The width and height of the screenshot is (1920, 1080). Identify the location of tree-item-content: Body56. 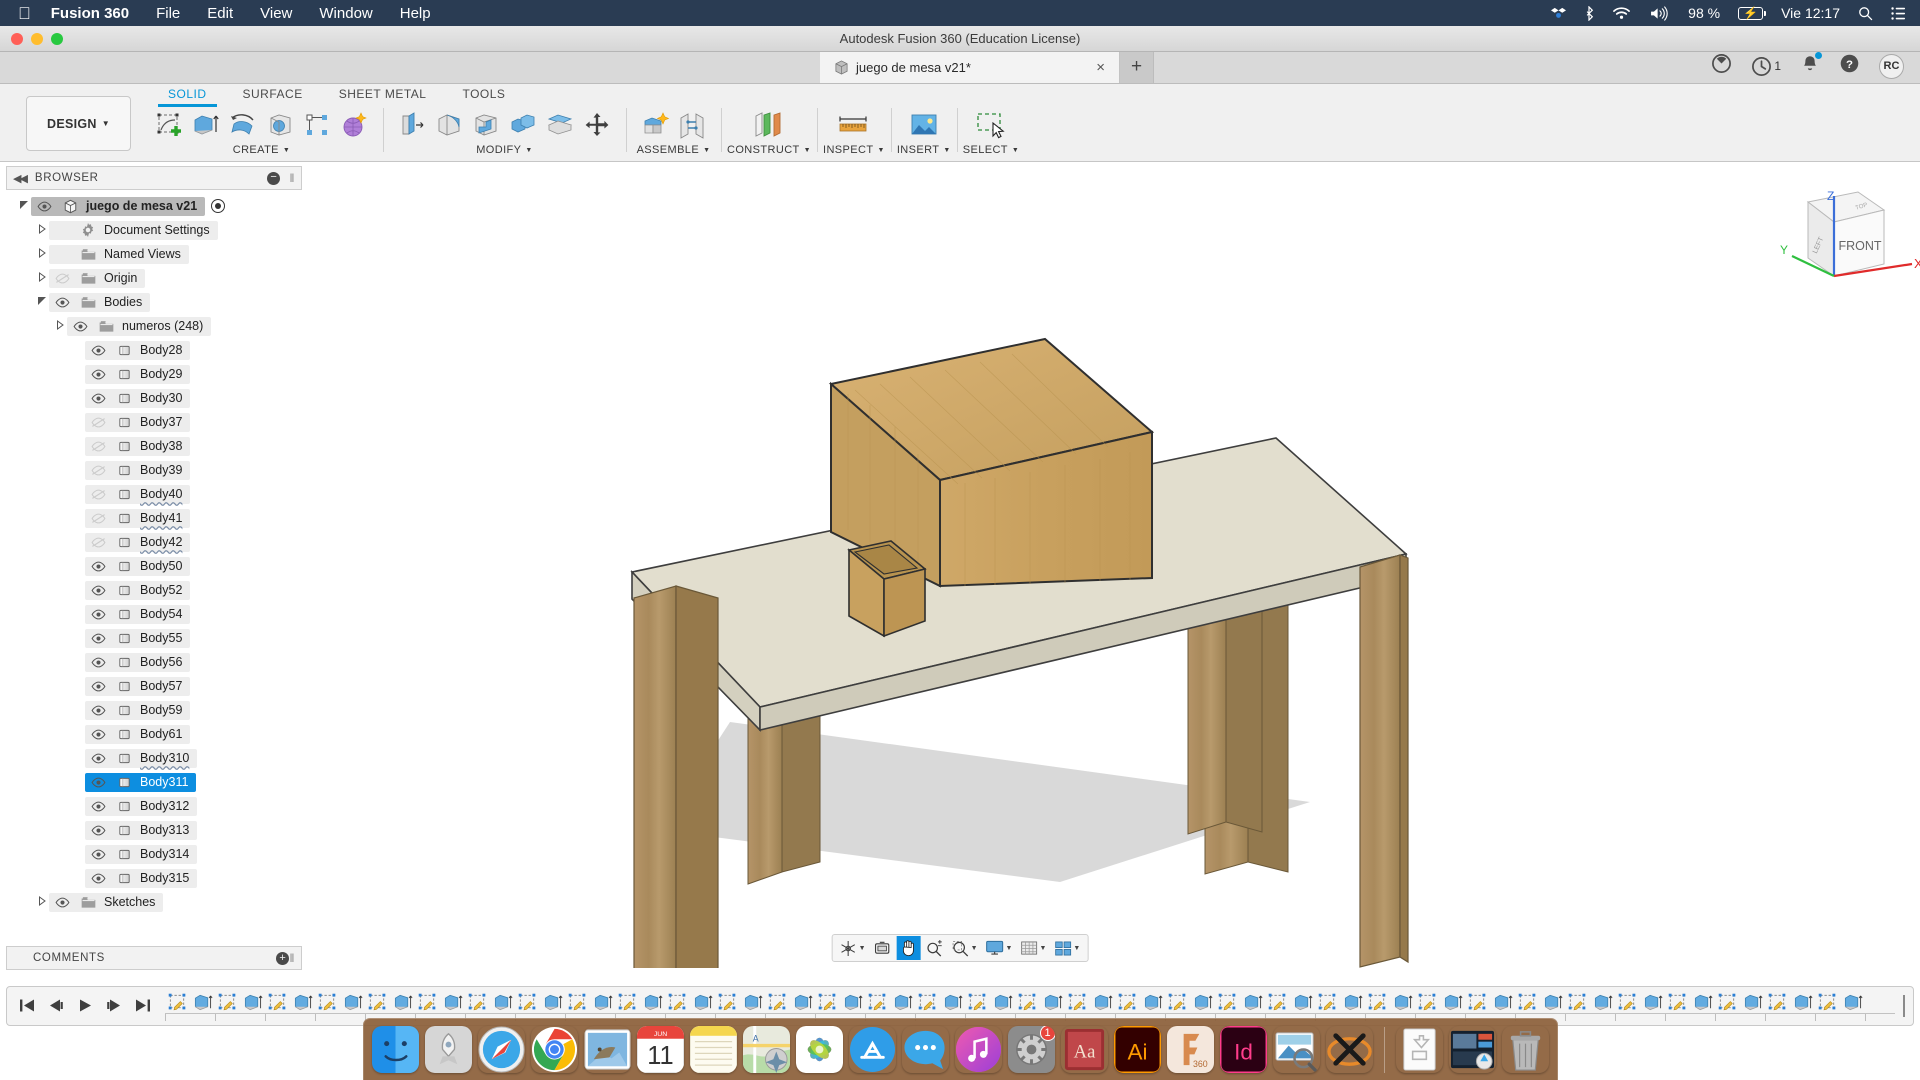
(138, 662).